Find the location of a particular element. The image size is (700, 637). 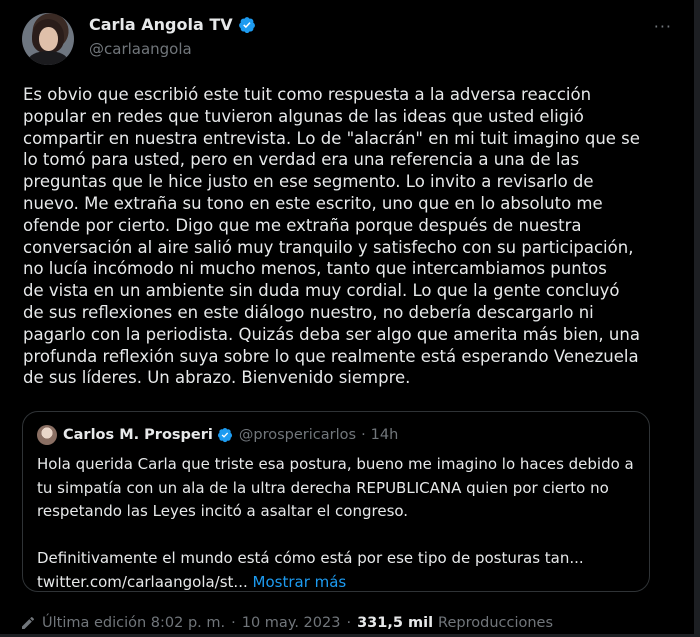

author-name-row: Carla Angola TV is located at coordinates (172, 24).